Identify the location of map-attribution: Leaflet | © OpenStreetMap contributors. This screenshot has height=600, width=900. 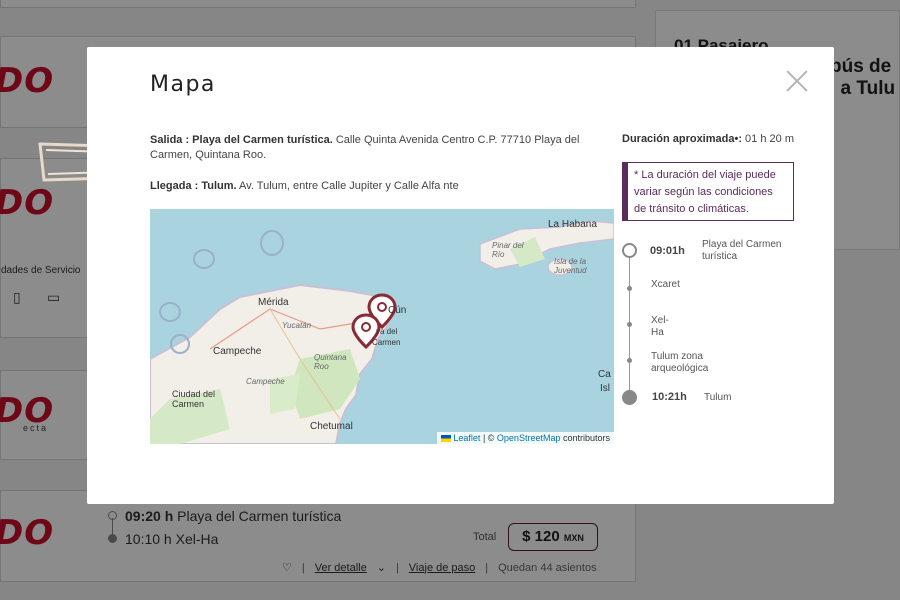
(525, 438).